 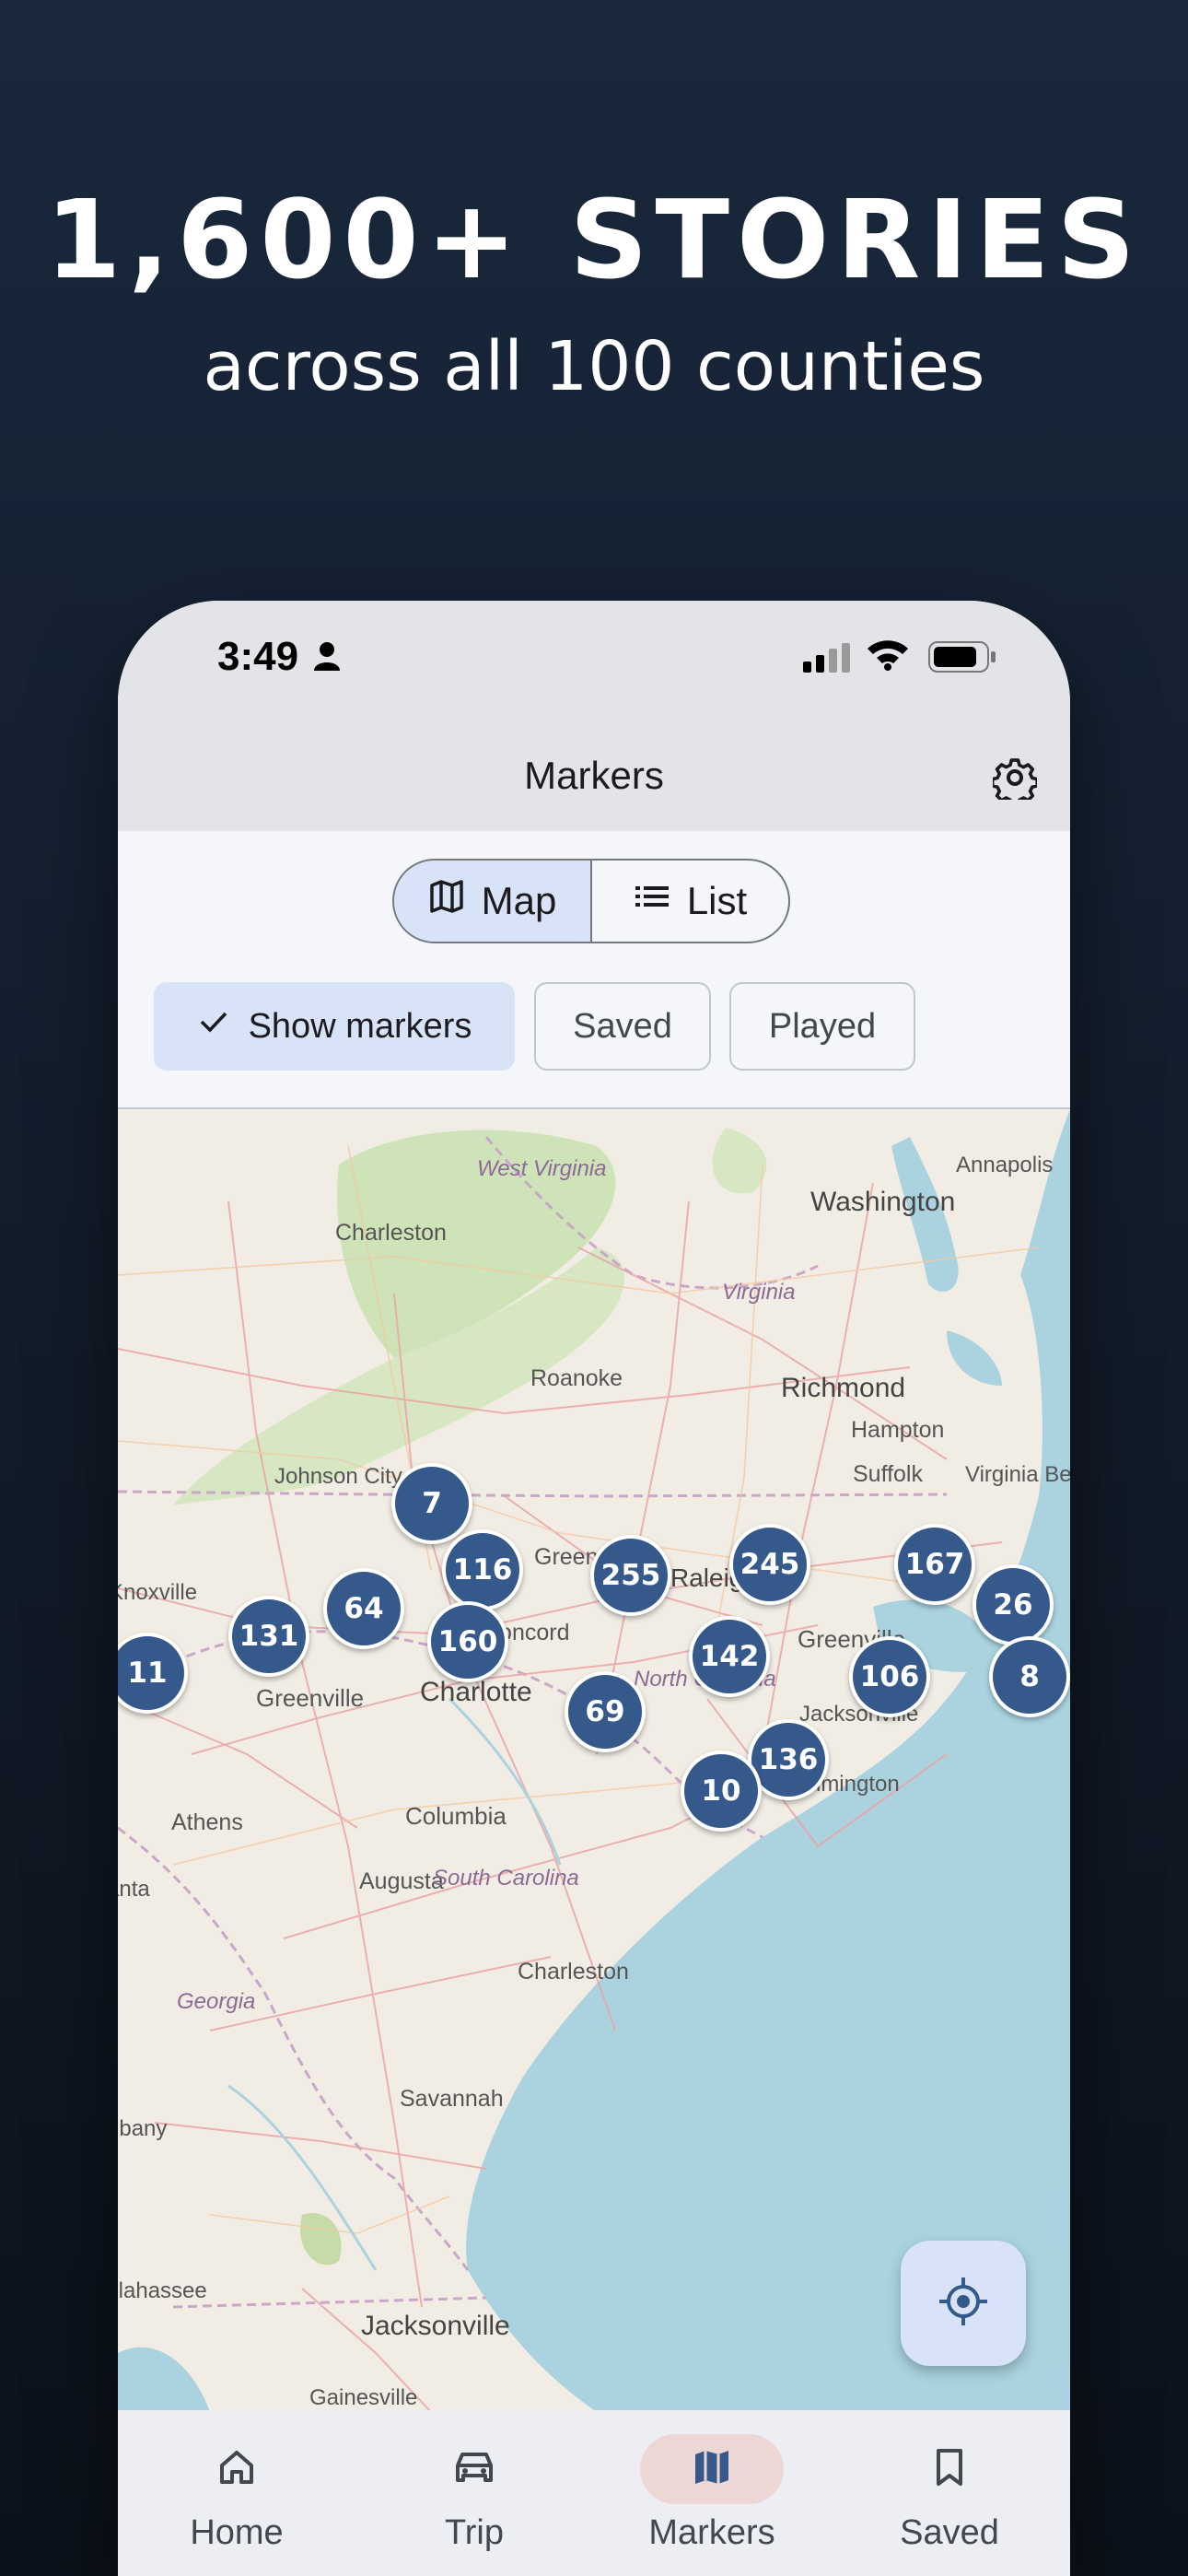 I want to click on nav-trip: Trip, so click(x=474, y=2493).